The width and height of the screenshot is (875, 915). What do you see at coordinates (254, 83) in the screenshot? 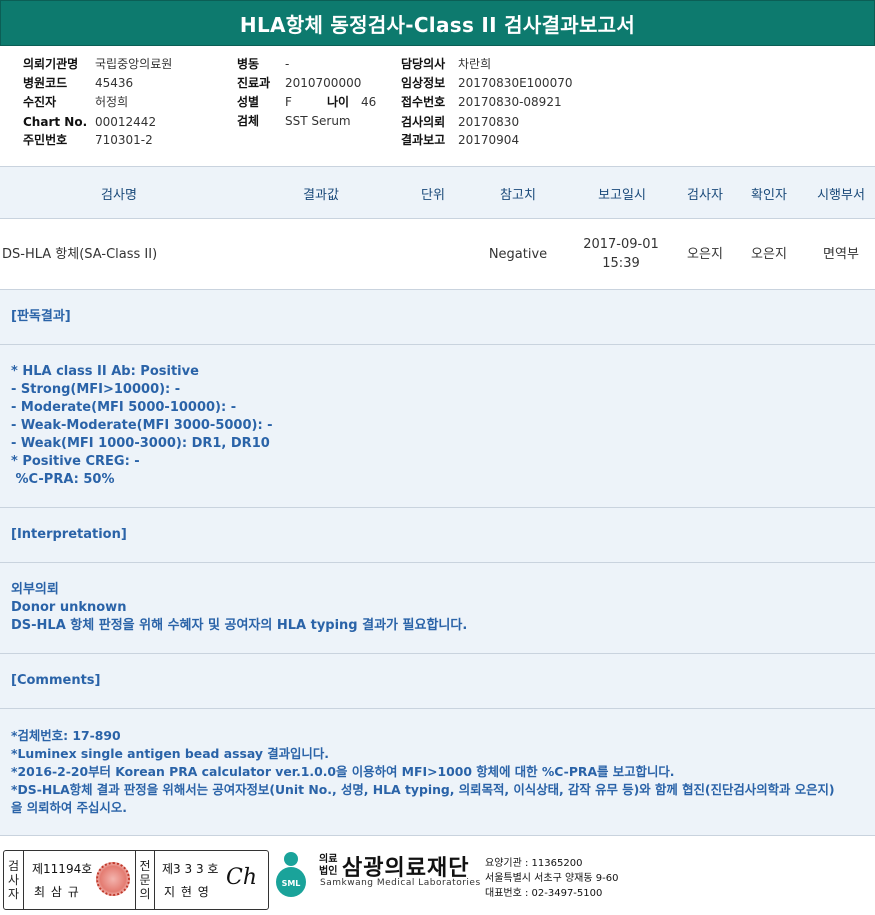
I see `info-label: 진료과` at bounding box center [254, 83].